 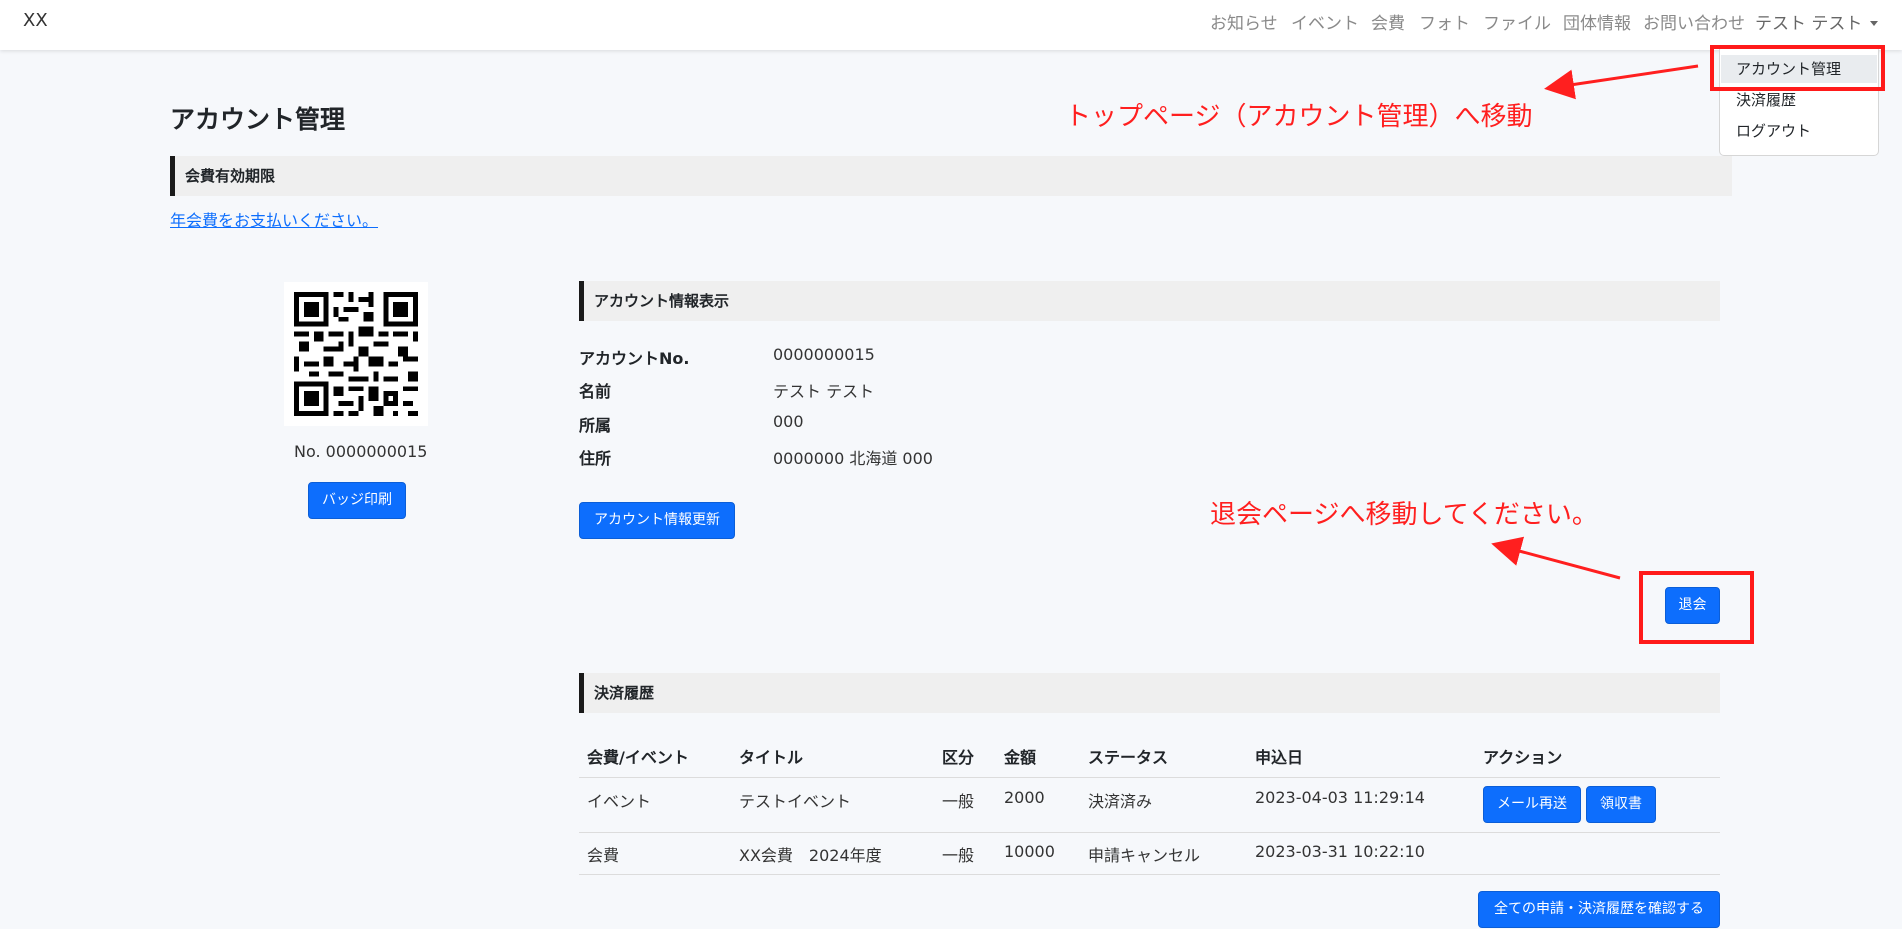 What do you see at coordinates (1325, 21) in the screenshot?
I see `nav-events: イベント` at bounding box center [1325, 21].